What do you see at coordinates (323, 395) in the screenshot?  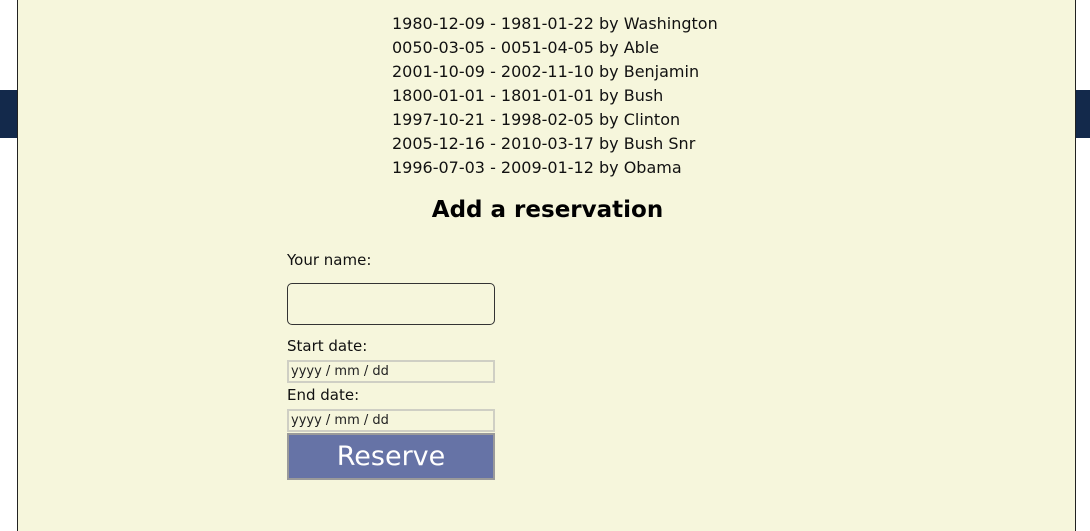 I see `end-date-label: End date:` at bounding box center [323, 395].